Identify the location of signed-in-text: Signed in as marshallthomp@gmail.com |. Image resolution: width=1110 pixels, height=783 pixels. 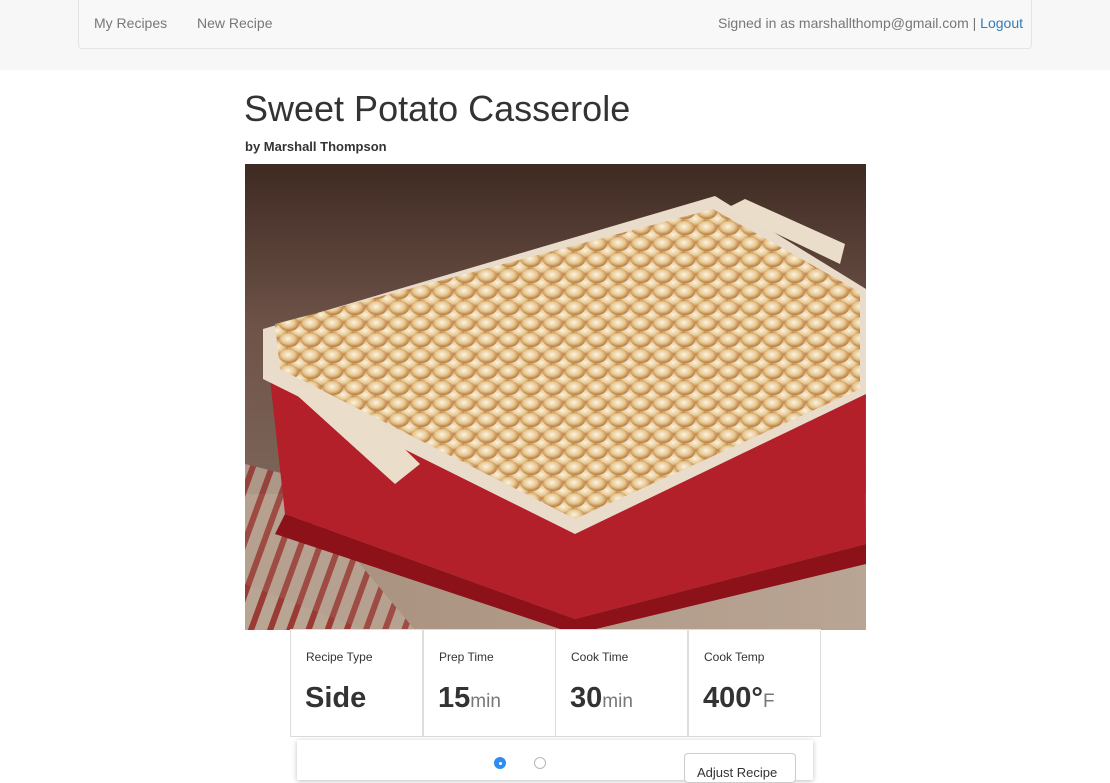
(847, 23).